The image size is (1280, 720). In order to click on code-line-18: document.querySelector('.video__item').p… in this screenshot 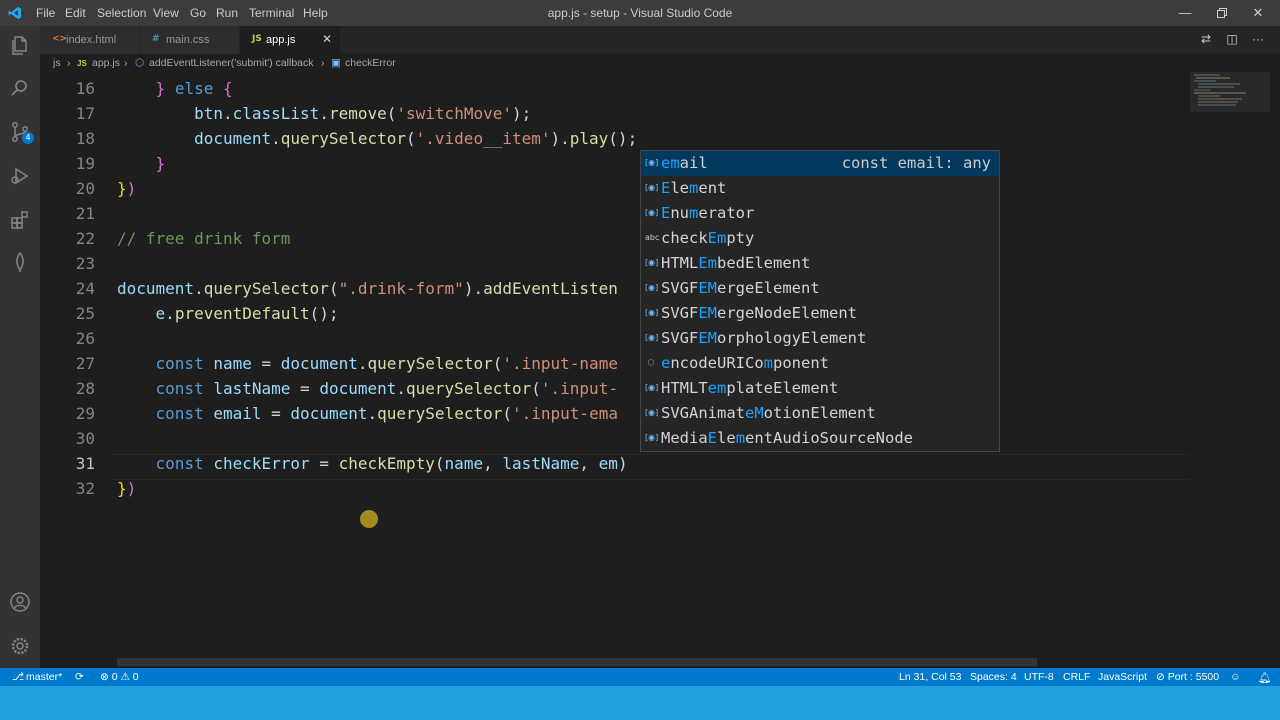, I will do `click(416, 138)`.